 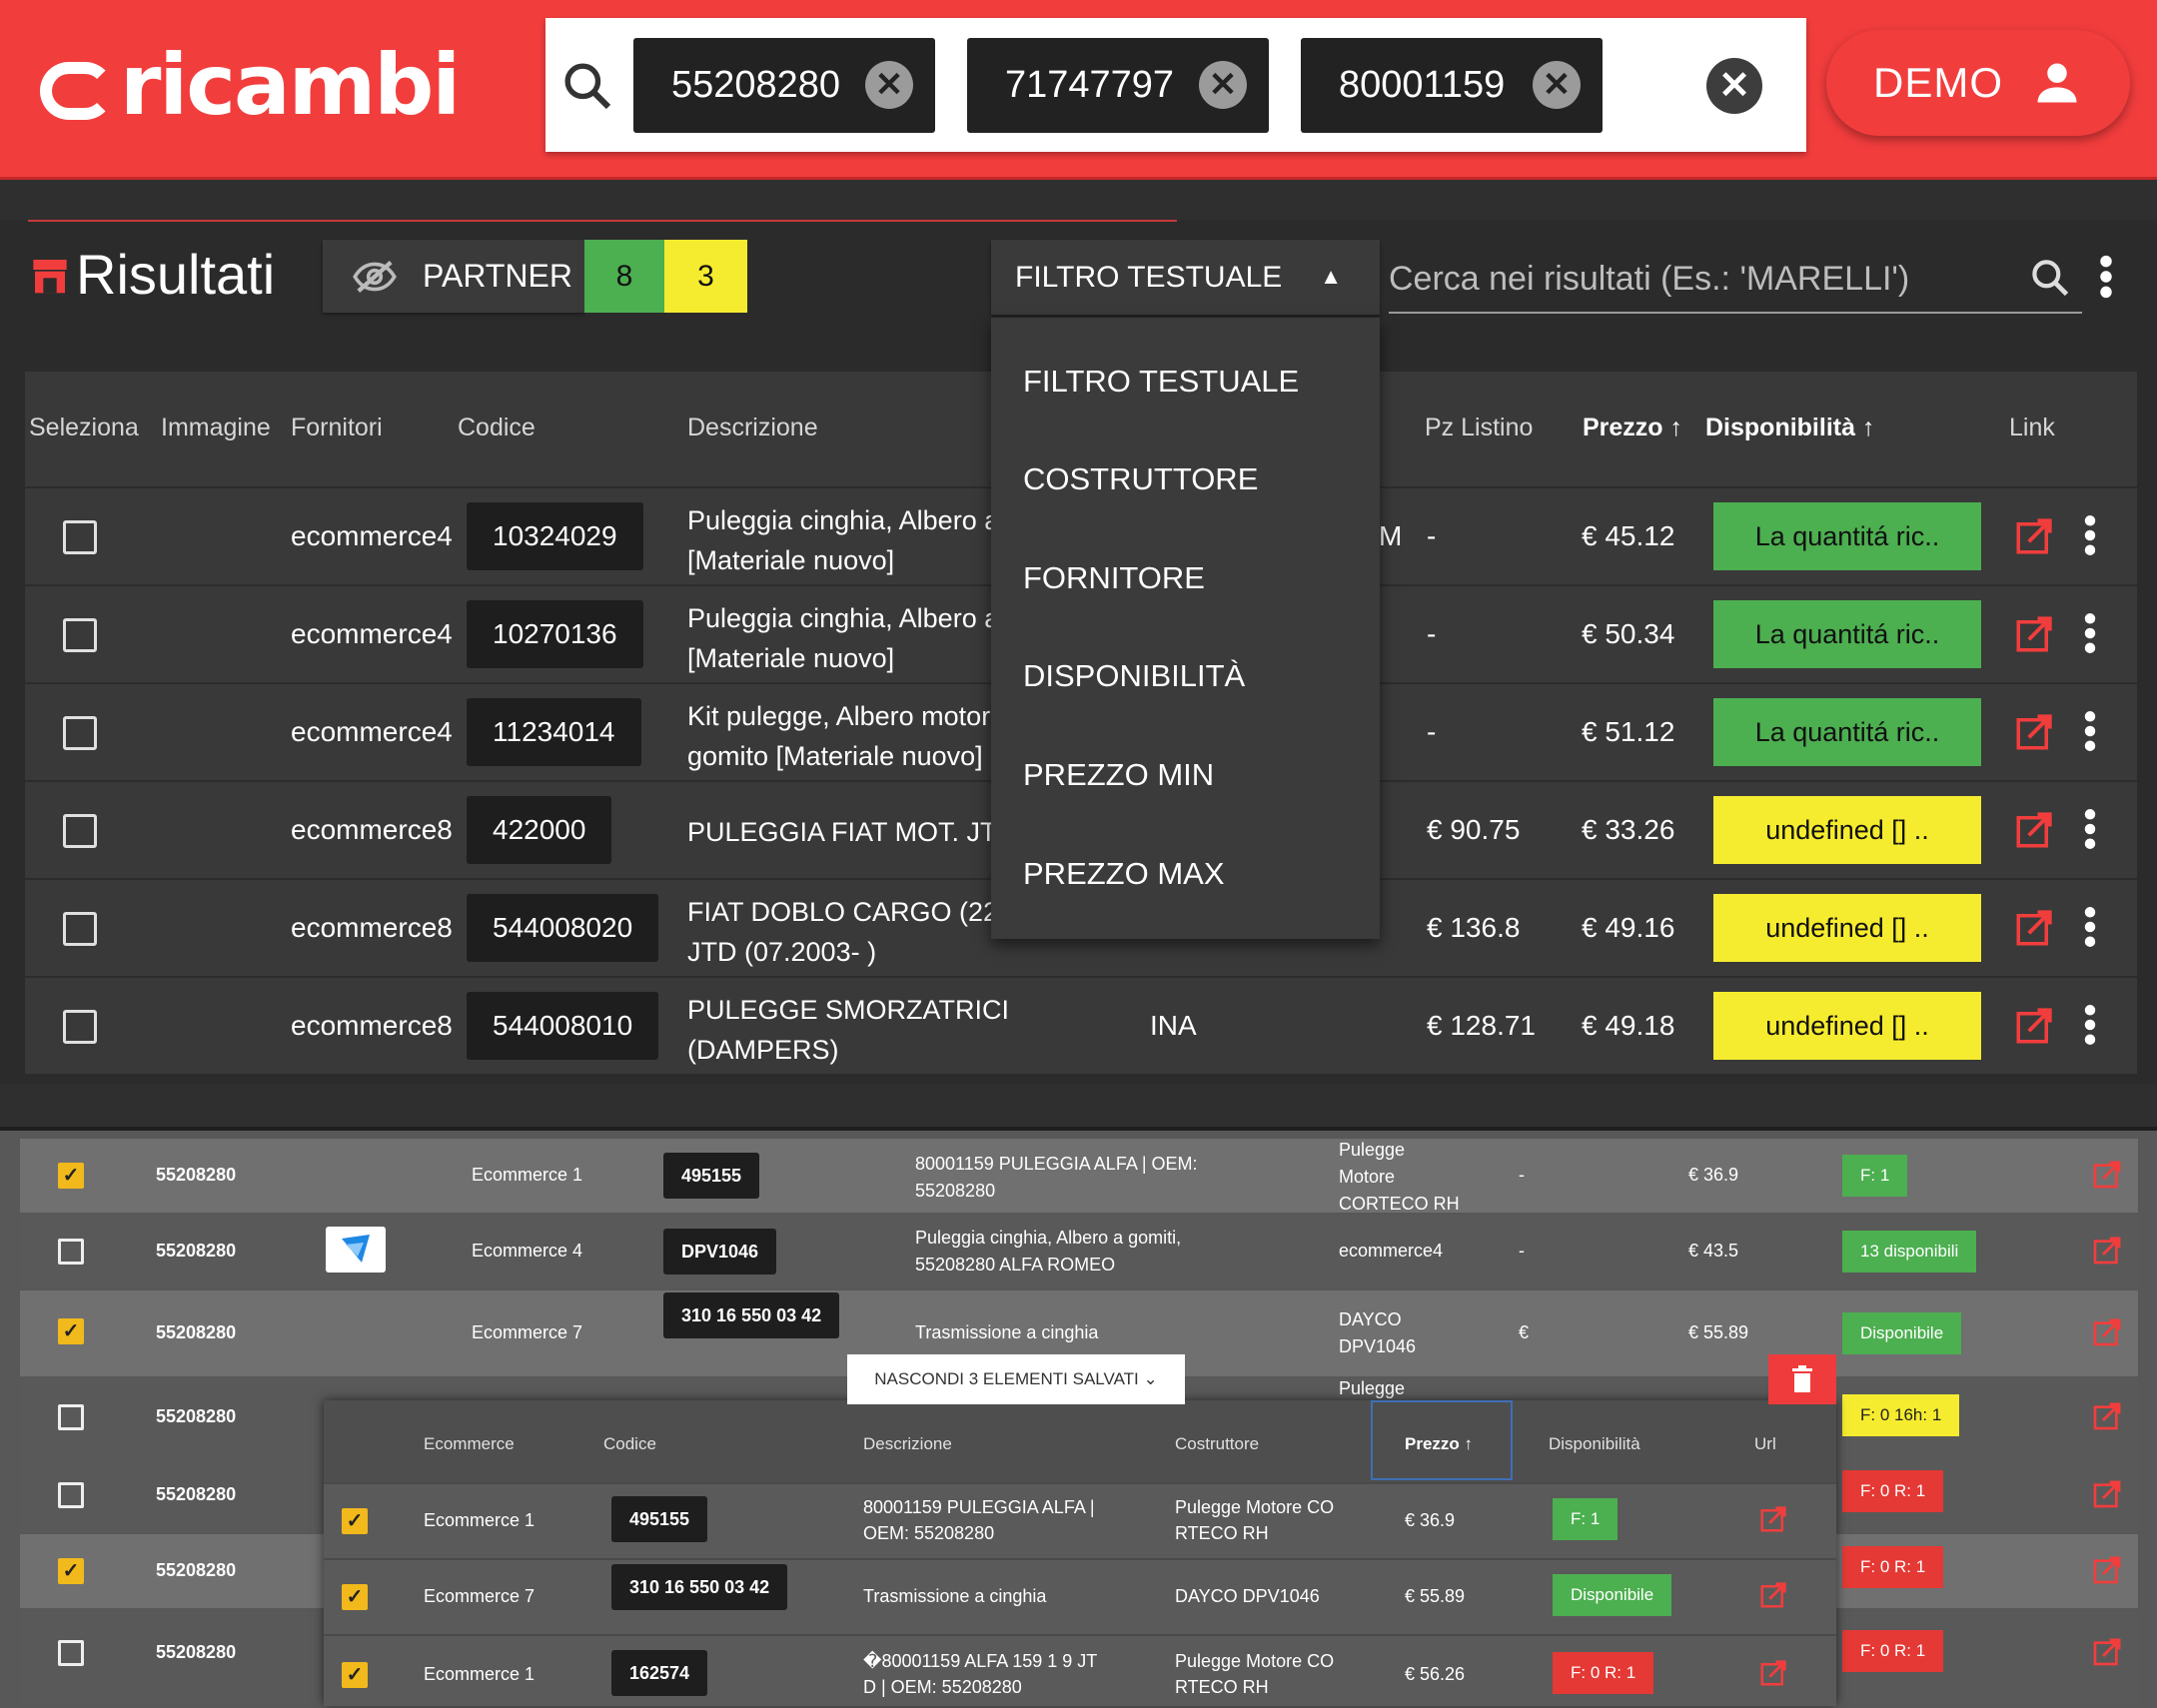 I want to click on product-code: 544008010, so click(x=563, y=1026).